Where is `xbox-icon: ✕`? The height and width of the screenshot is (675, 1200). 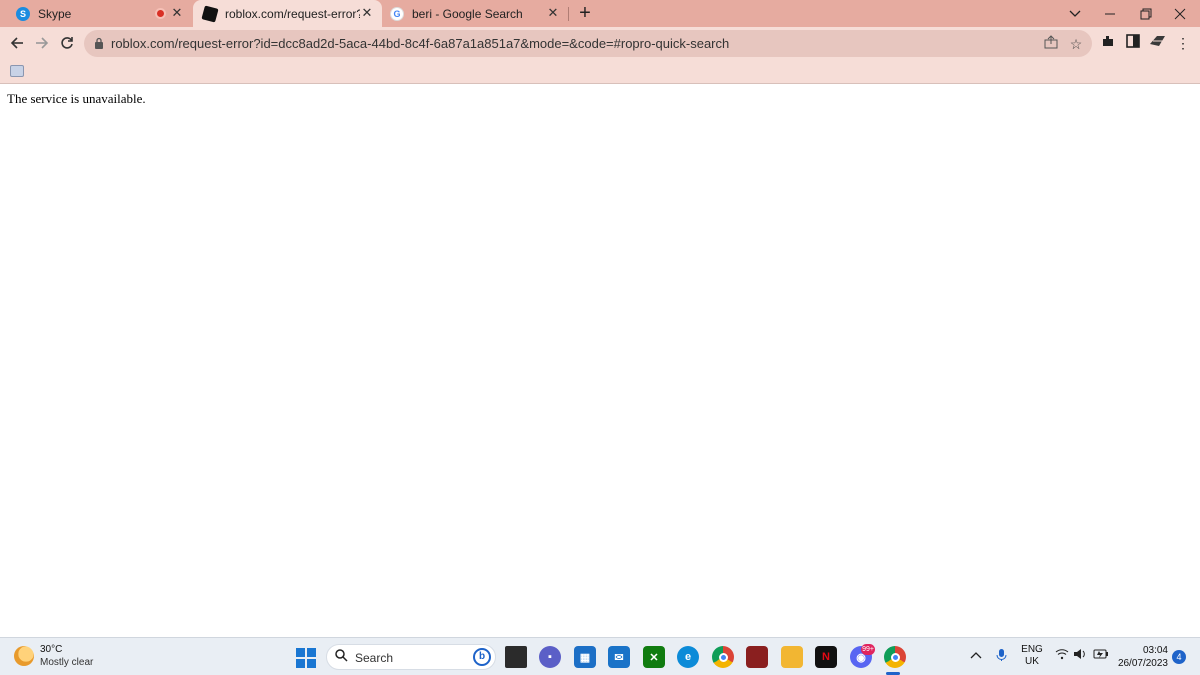 xbox-icon: ✕ is located at coordinates (654, 657).